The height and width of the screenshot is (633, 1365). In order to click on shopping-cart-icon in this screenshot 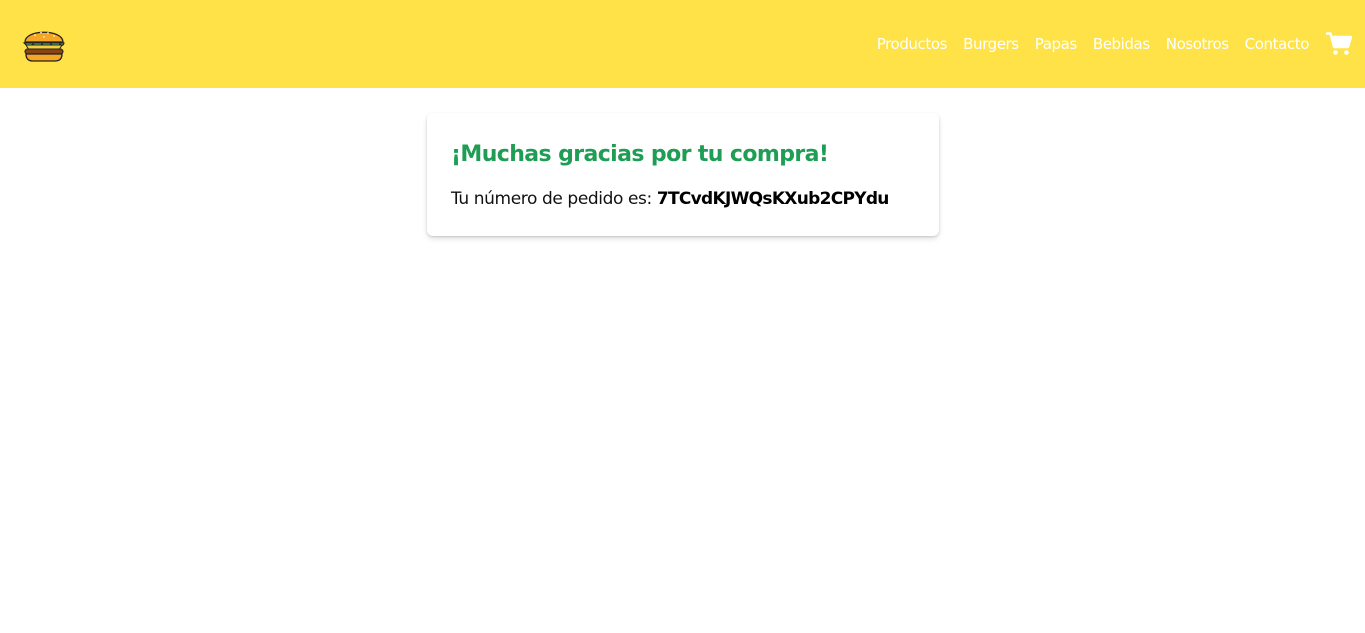, I will do `click(1339, 43)`.